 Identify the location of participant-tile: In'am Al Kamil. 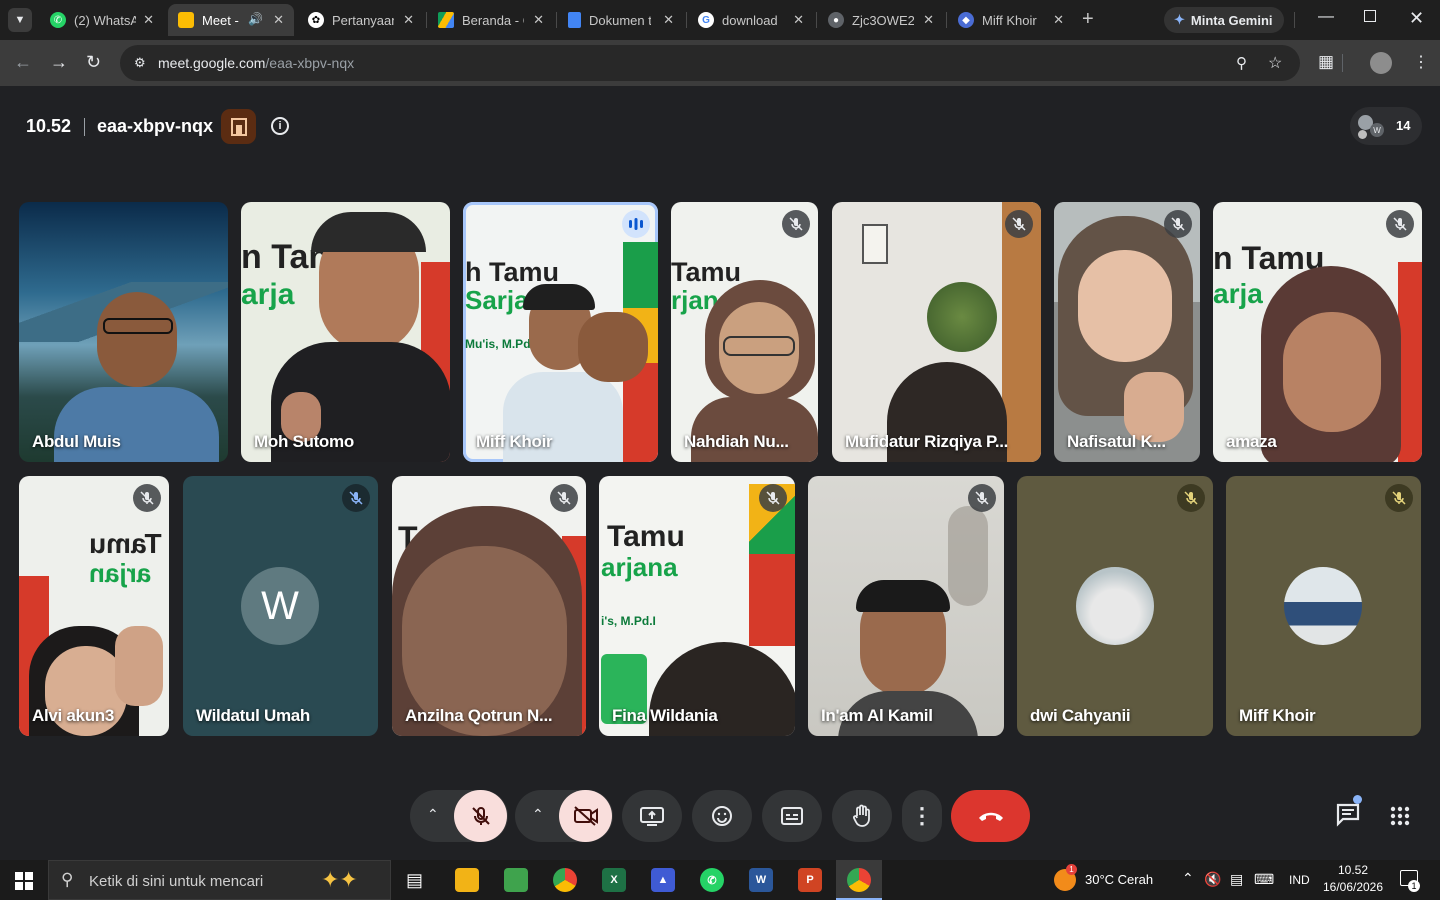
(906, 606).